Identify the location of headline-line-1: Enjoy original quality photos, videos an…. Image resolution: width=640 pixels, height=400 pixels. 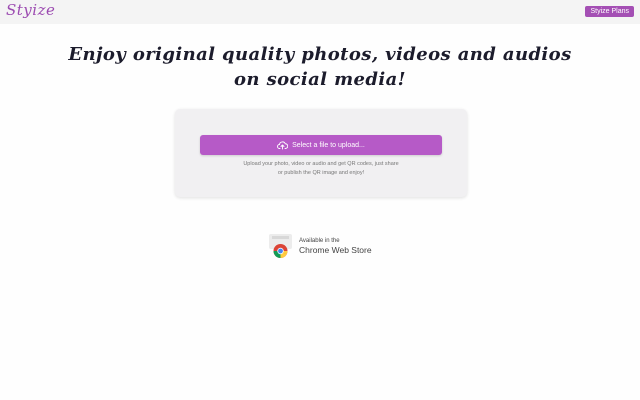
(320, 54).